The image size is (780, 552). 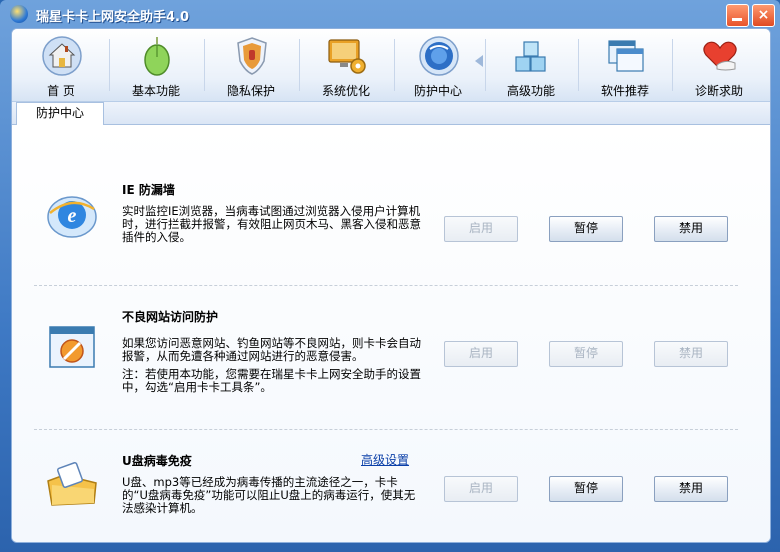 What do you see at coordinates (60, 113) in the screenshot?
I see `tab-protection-center: 防护中心` at bounding box center [60, 113].